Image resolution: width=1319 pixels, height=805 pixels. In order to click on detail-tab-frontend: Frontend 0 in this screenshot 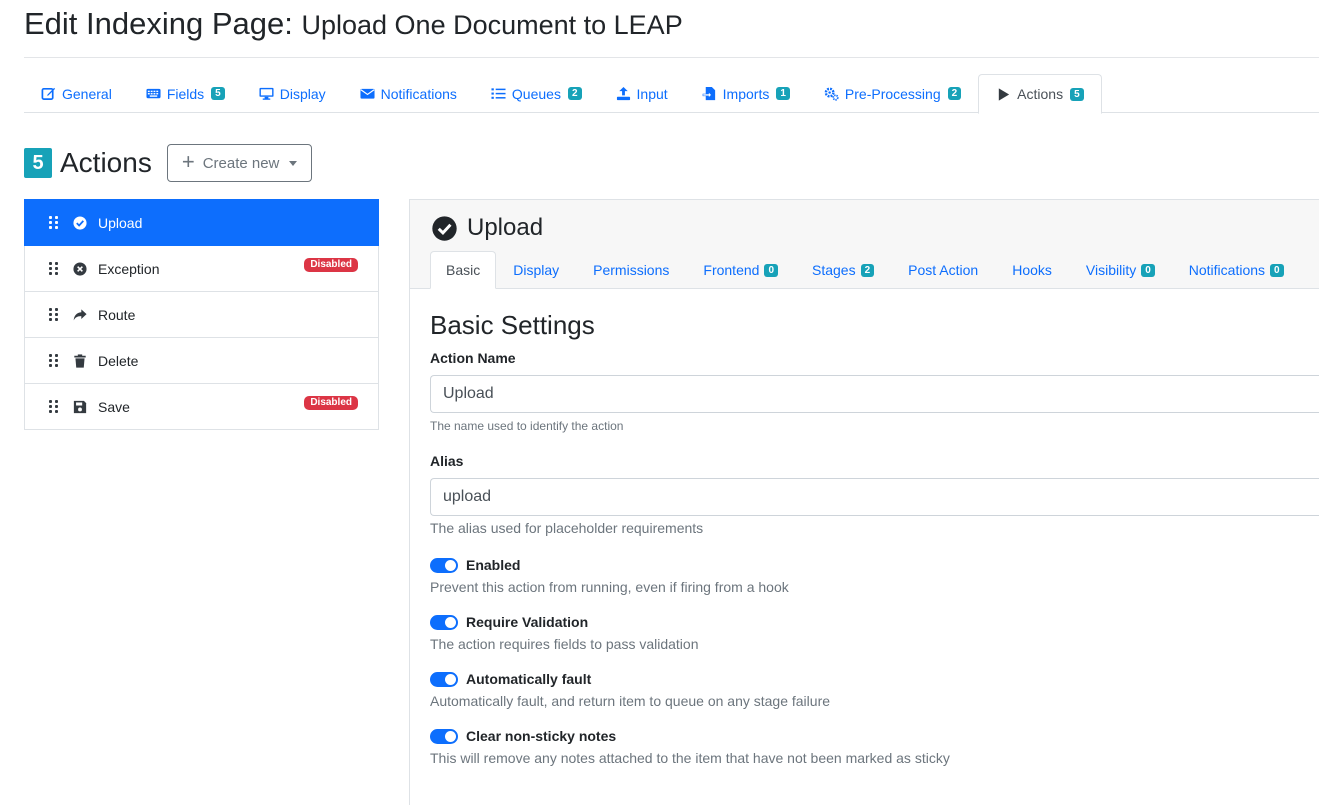, I will do `click(740, 270)`.